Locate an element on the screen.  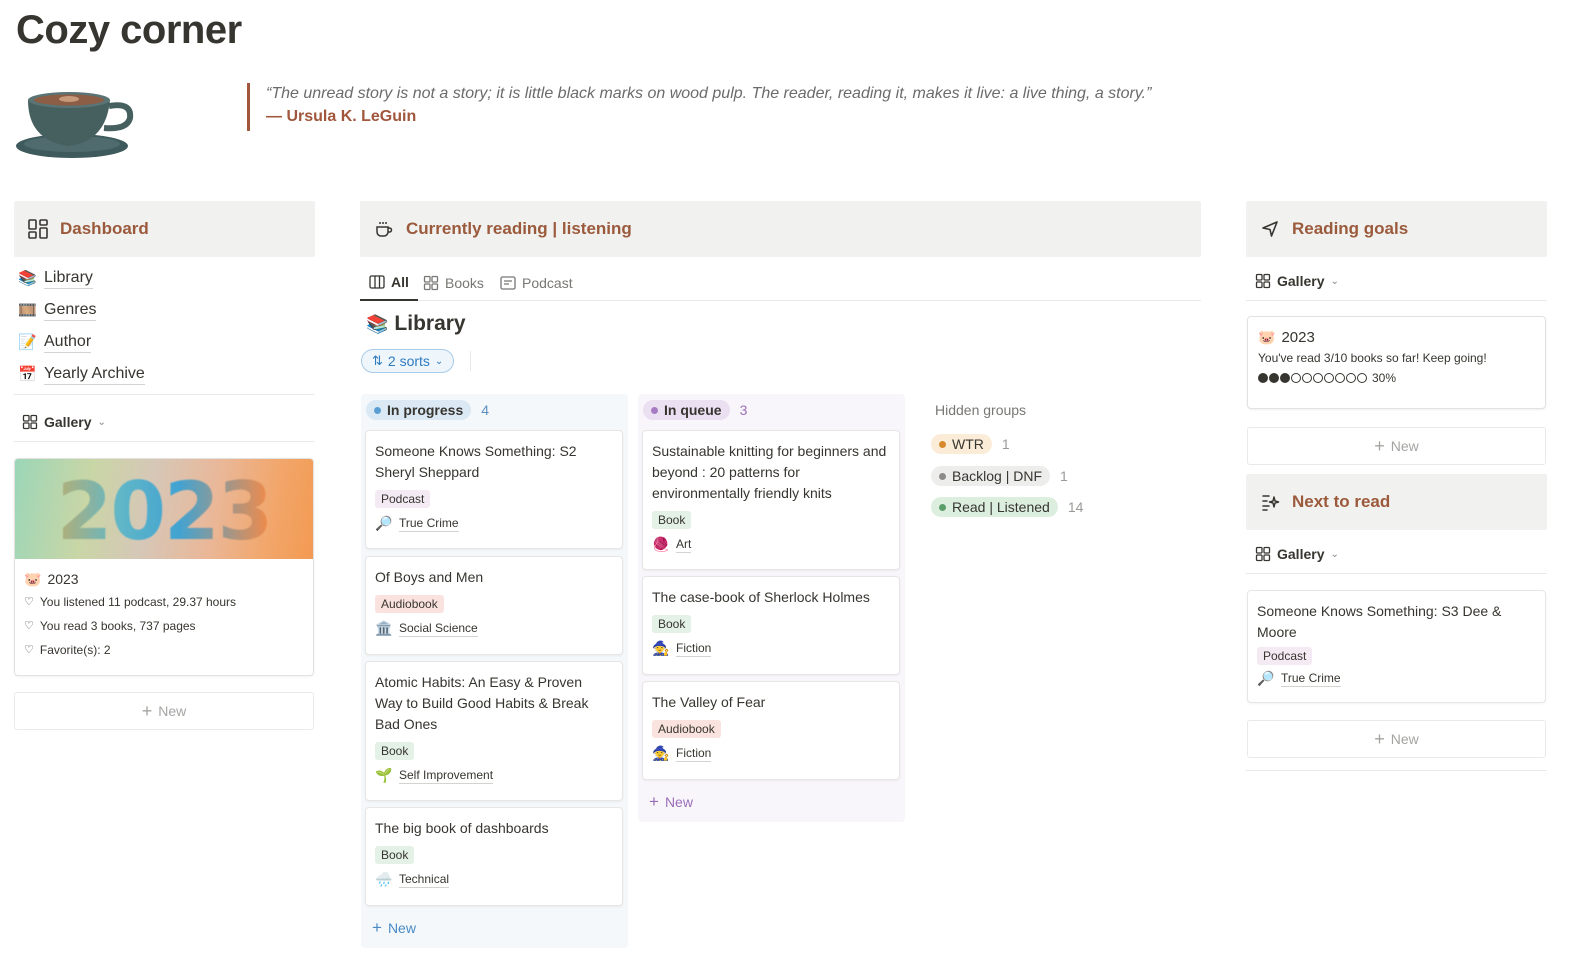
in-queue-new-button: + New is located at coordinates (671, 802).